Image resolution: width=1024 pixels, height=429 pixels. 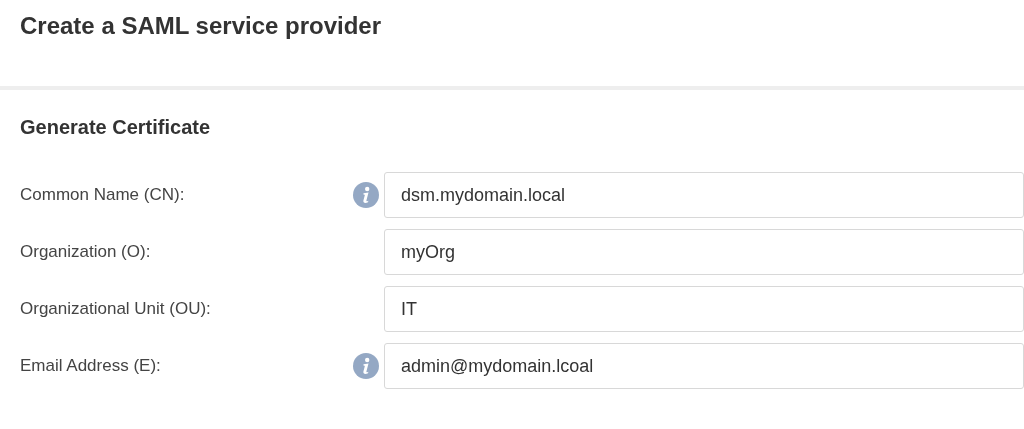 I want to click on text-field: IT, so click(x=704, y=309).